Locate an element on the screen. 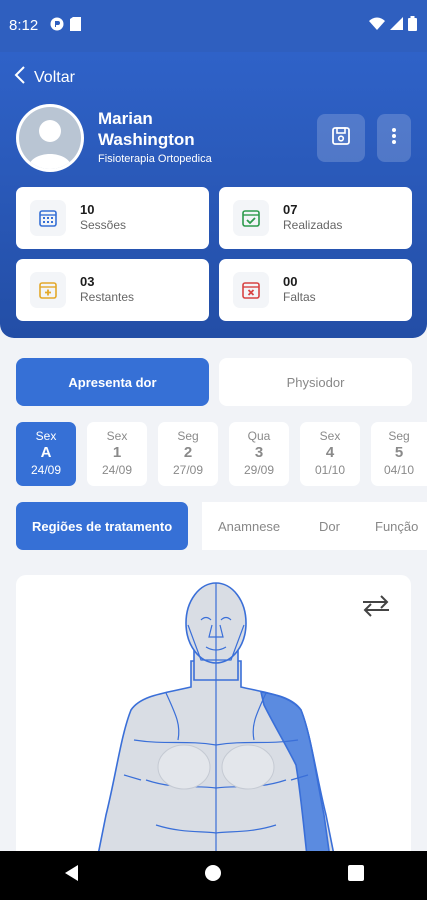  battery-icon is located at coordinates (412, 26).